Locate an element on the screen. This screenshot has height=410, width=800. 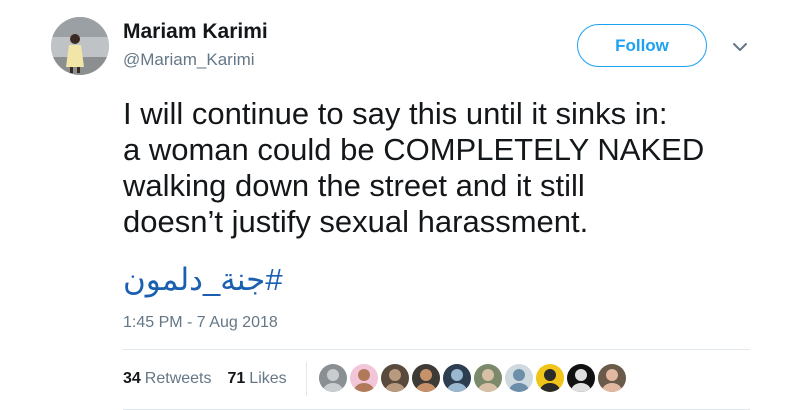
tweet-stats: 34 Retweets 71 Likes is located at coordinates (213, 379).